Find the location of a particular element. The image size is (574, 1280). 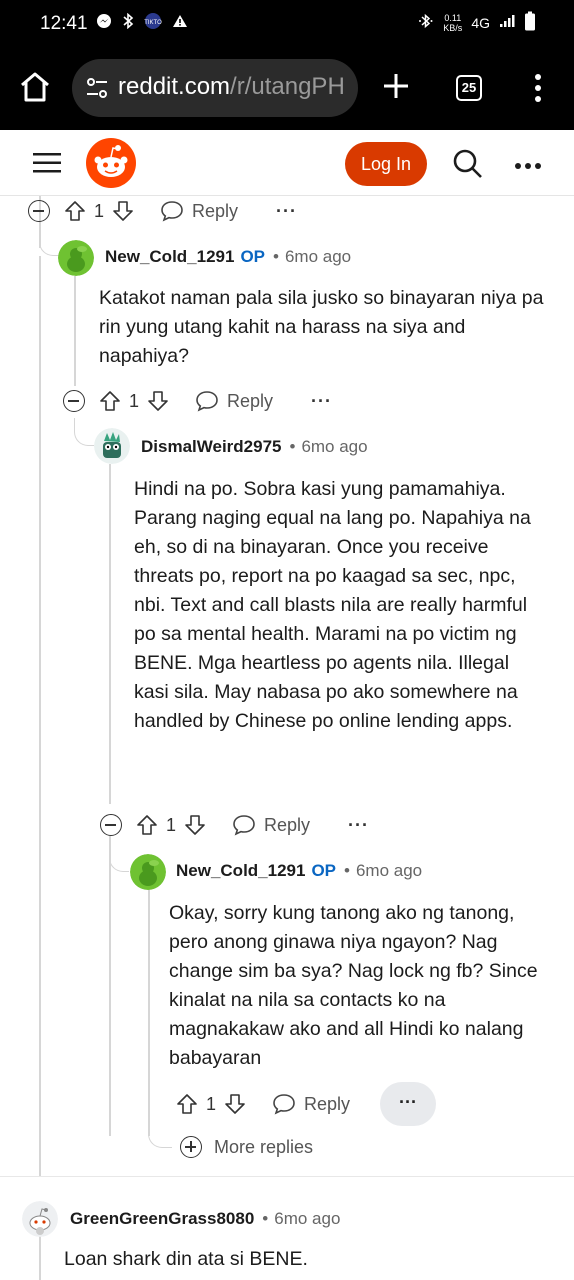

bluetooth-status-icon is located at coordinates (426, 22).